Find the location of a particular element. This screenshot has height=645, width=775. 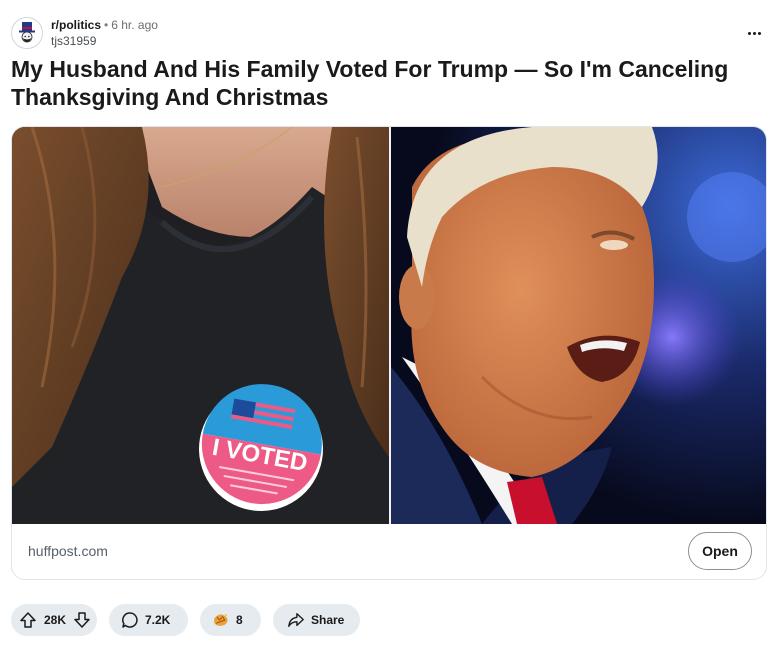

award-button: 8 is located at coordinates (230, 620).